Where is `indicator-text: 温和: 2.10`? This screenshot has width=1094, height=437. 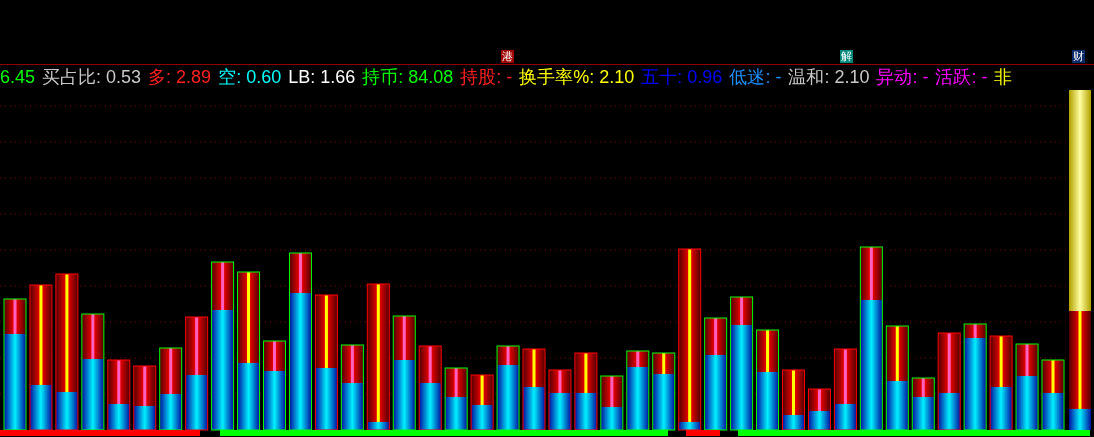
indicator-text: 温和: 2.10 is located at coordinates (829, 76).